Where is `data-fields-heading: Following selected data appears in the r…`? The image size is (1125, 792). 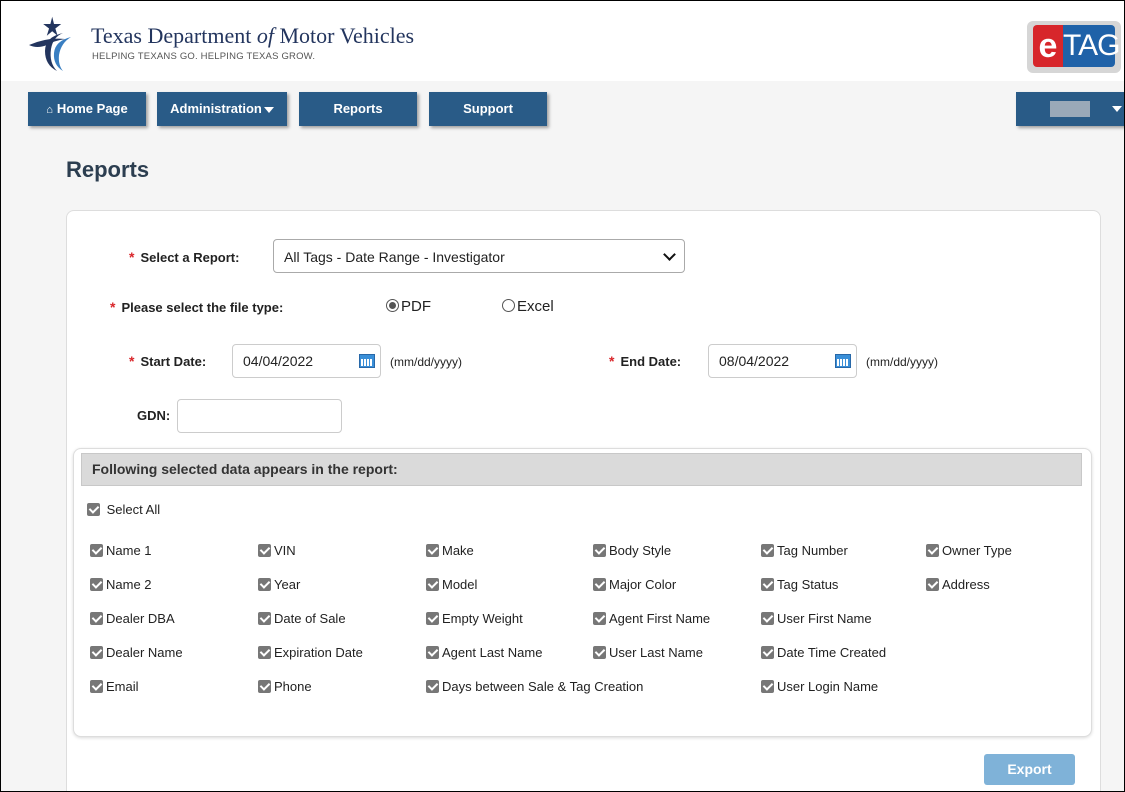
data-fields-heading: Following selected data appears in the r… is located at coordinates (581, 469).